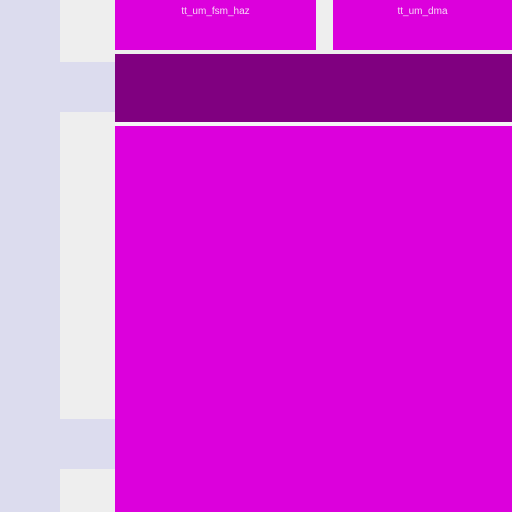 The width and height of the screenshot is (512, 512). I want to click on tile-label: tt_um_fsm_haz, so click(215, 11).